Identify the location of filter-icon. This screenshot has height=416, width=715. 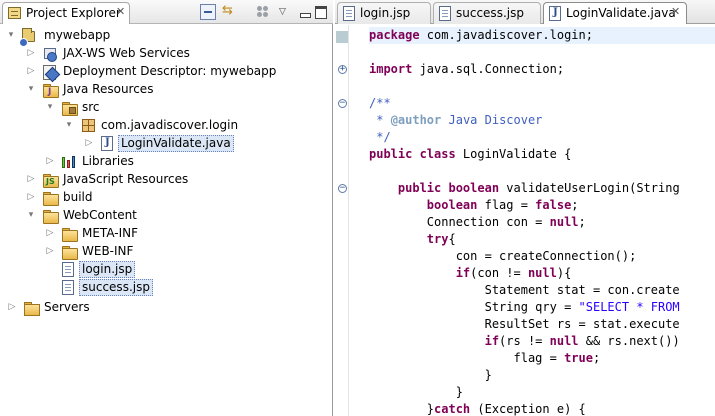
(263, 12).